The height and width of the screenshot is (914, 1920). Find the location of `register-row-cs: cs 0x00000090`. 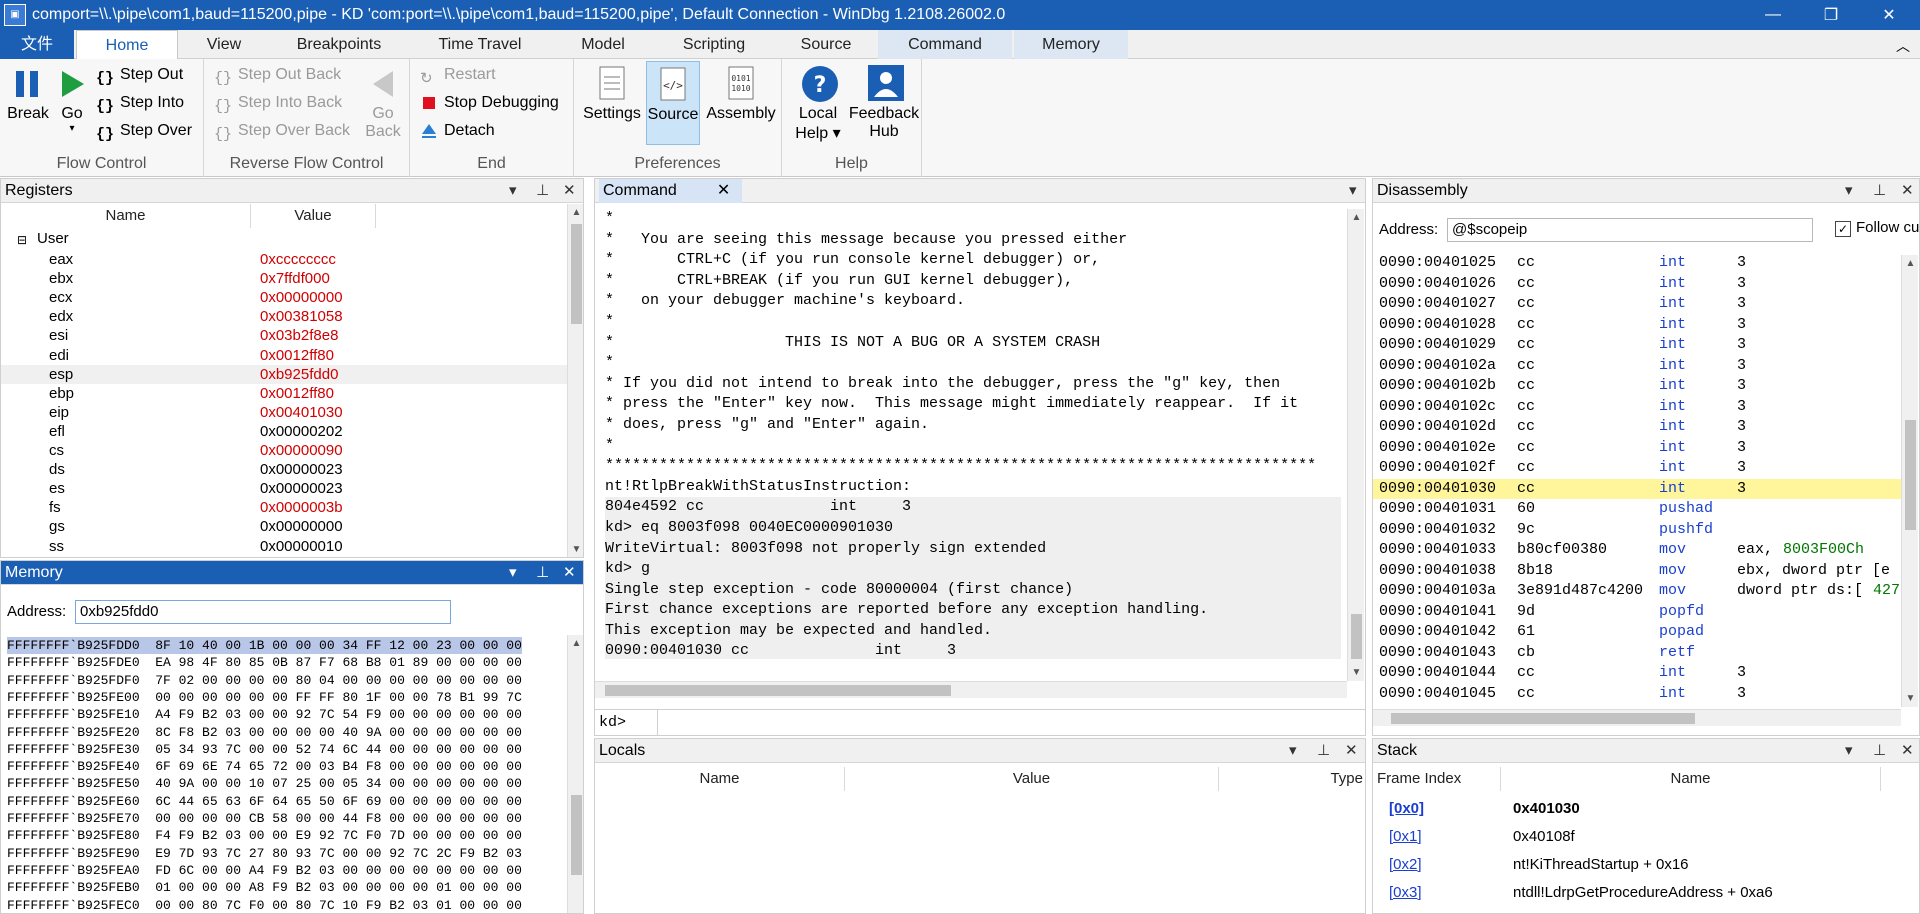

register-row-cs: cs 0x00000090 is located at coordinates (284, 450).